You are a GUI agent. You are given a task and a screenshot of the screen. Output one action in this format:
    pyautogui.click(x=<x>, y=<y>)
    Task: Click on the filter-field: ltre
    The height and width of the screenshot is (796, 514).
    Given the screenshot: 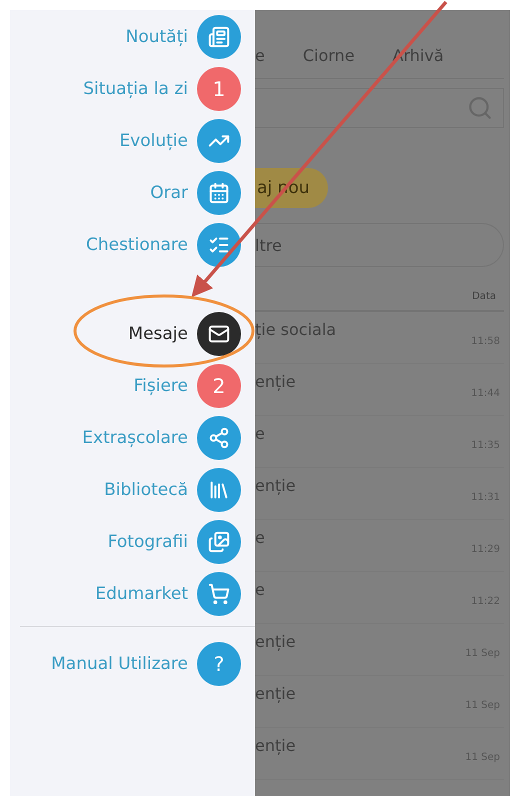 What is the action you would take?
    pyautogui.click(x=379, y=245)
    